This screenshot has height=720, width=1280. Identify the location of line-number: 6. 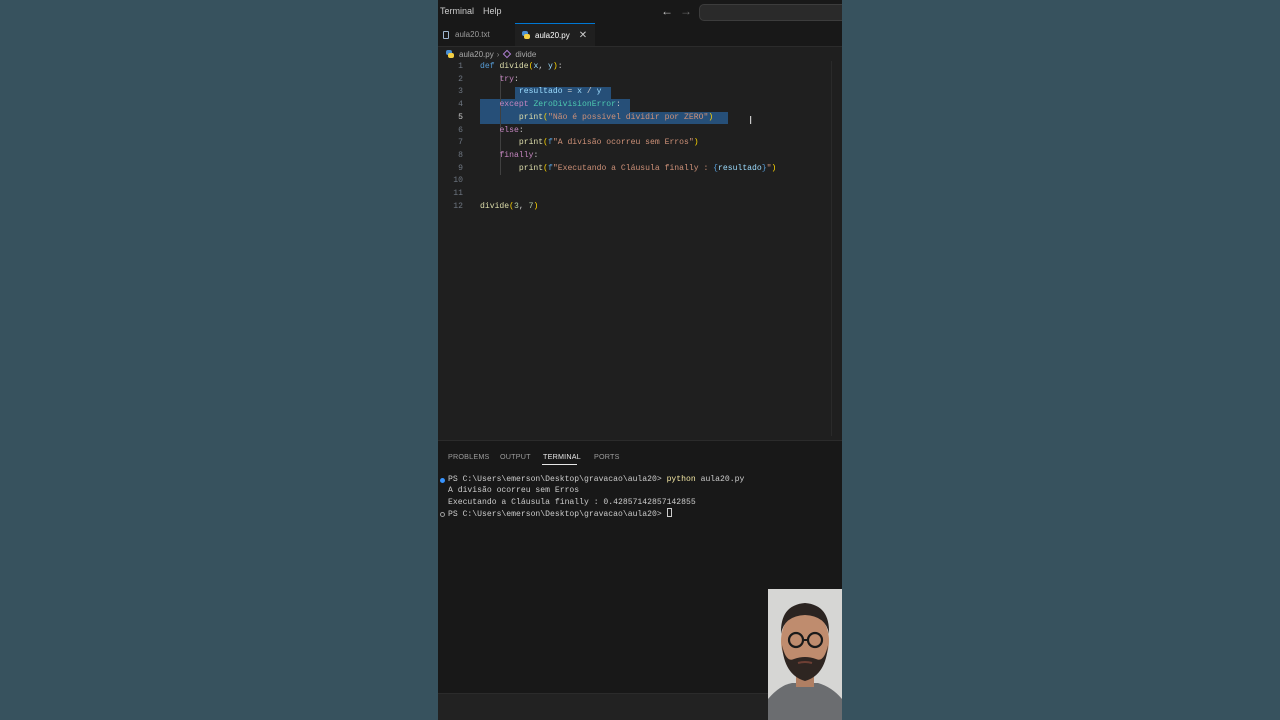
(460, 130).